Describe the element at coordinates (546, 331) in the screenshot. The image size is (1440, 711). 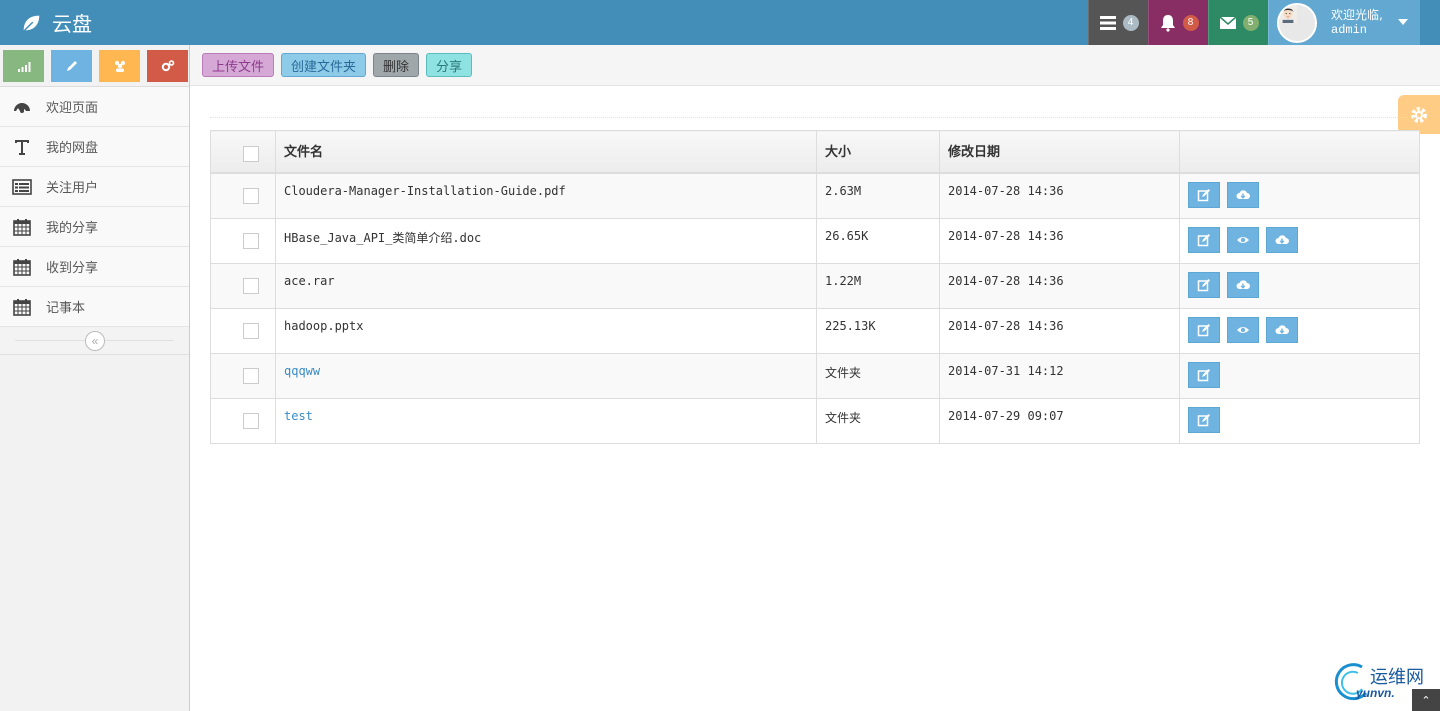
I see `file-name-cell: hadoop.pptx` at that location.